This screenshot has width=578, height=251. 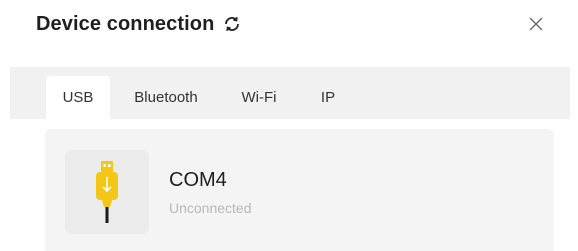 I want to click on usb-drive-icon, so click(x=107, y=192).